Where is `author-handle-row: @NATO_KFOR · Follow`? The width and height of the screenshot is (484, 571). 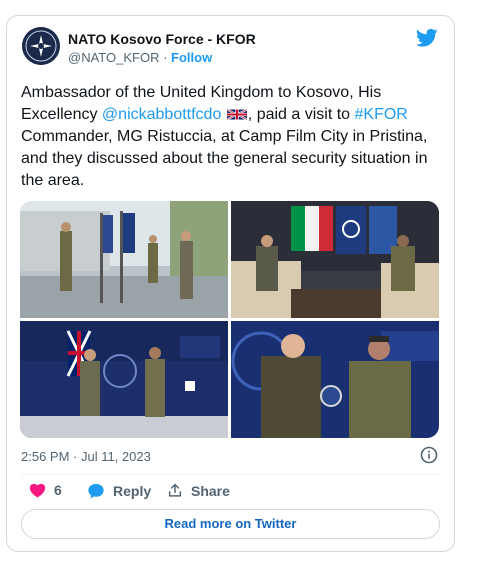 author-handle-row: @NATO_KFOR · Follow is located at coordinates (140, 58).